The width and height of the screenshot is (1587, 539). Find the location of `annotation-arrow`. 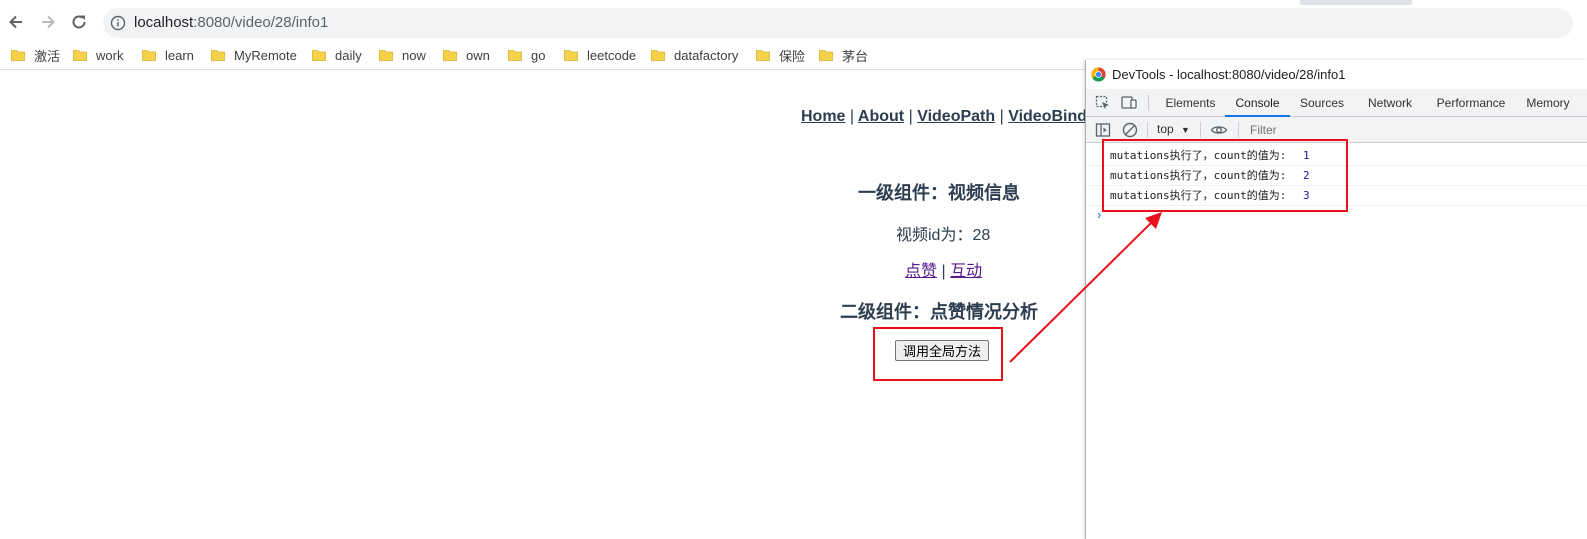

annotation-arrow is located at coordinates (1085, 287).